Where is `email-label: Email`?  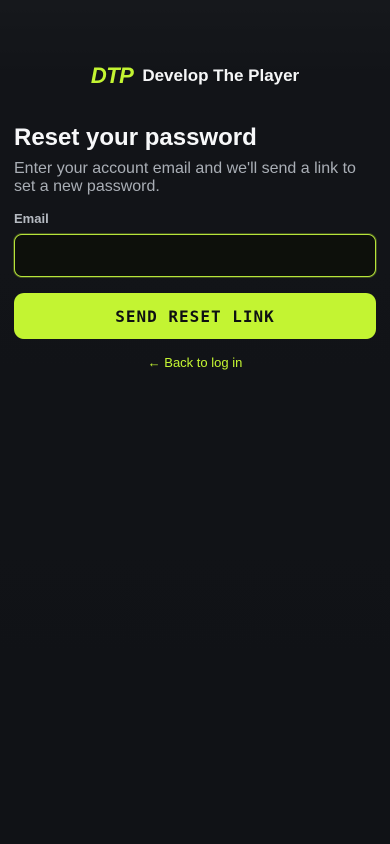
email-label: Email is located at coordinates (31, 218).